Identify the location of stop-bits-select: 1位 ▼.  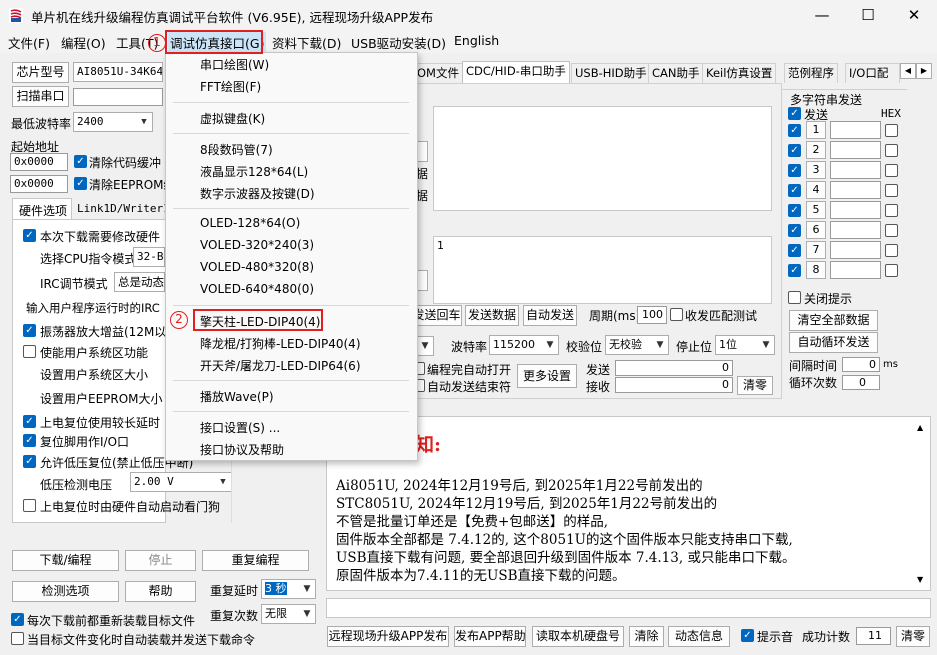
(745, 345).